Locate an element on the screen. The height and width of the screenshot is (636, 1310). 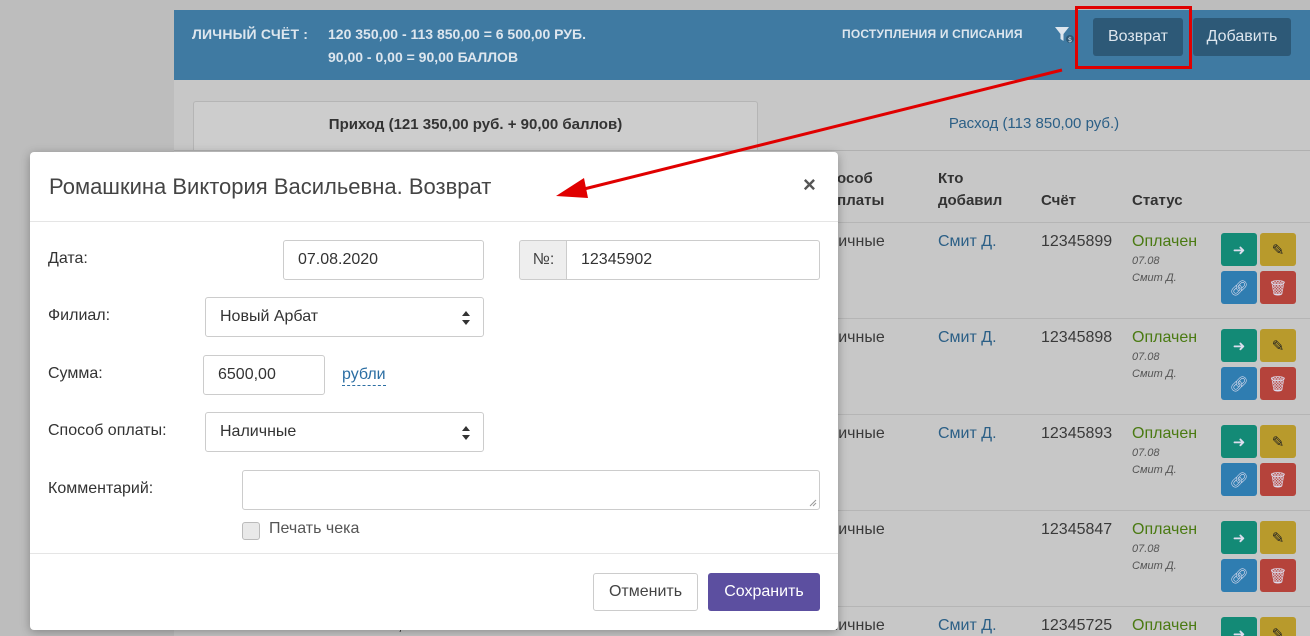
resize-grip-icon is located at coordinates (813, 503).